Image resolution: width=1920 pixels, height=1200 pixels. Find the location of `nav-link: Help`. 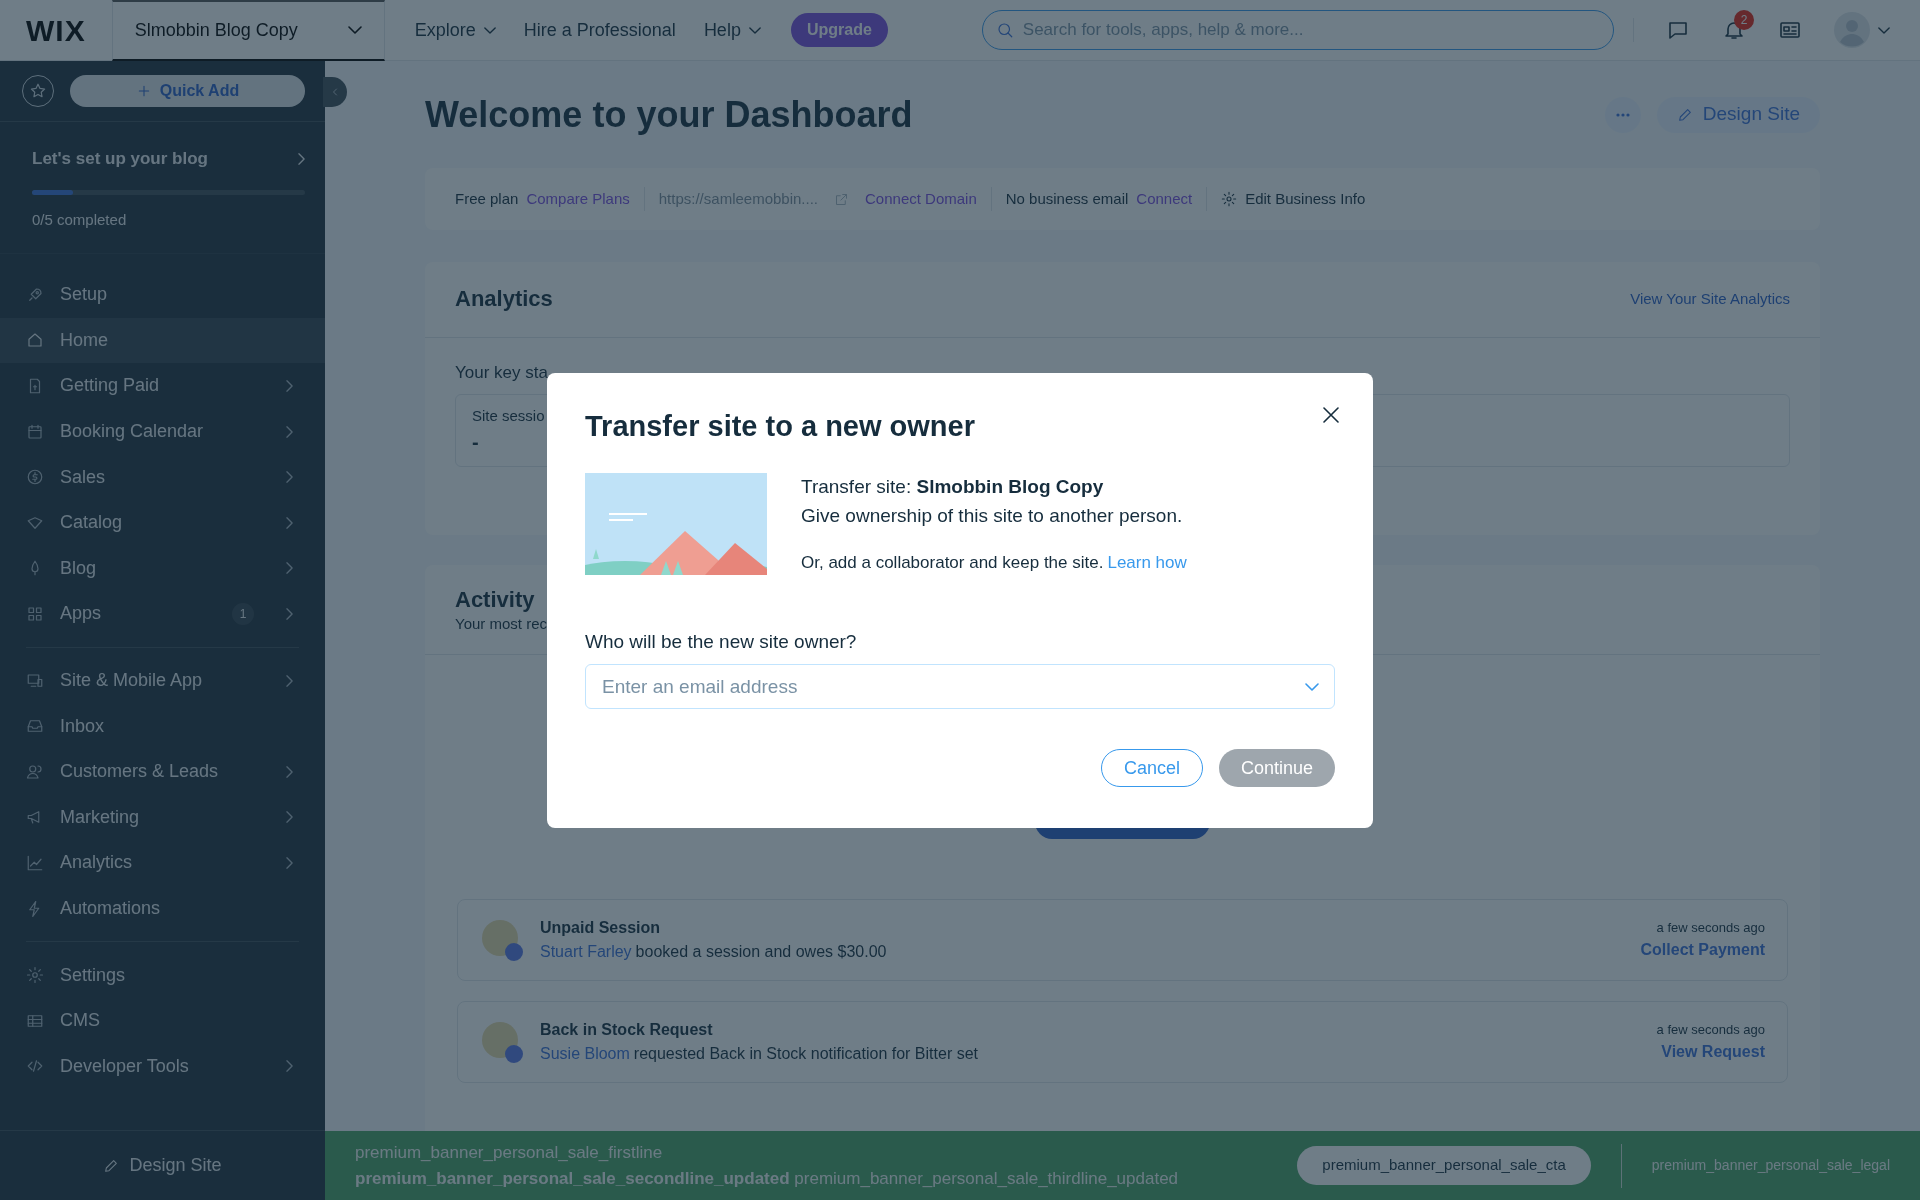

nav-link: Help is located at coordinates (732, 30).